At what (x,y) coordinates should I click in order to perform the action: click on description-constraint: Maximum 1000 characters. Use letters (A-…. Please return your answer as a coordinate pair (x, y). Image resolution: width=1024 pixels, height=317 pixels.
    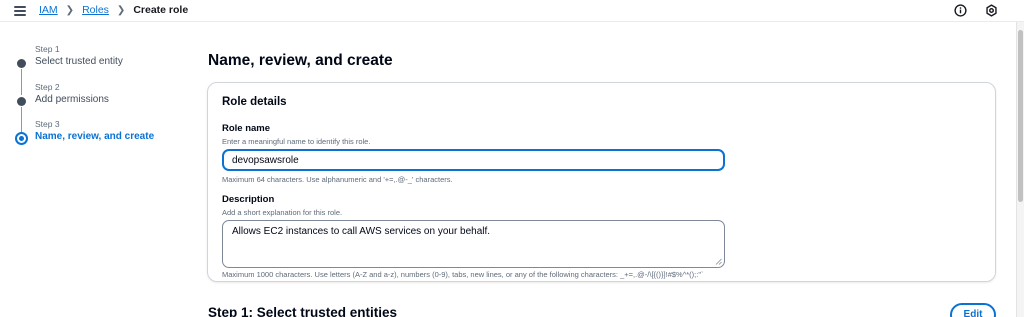
    Looking at the image, I should click on (463, 274).